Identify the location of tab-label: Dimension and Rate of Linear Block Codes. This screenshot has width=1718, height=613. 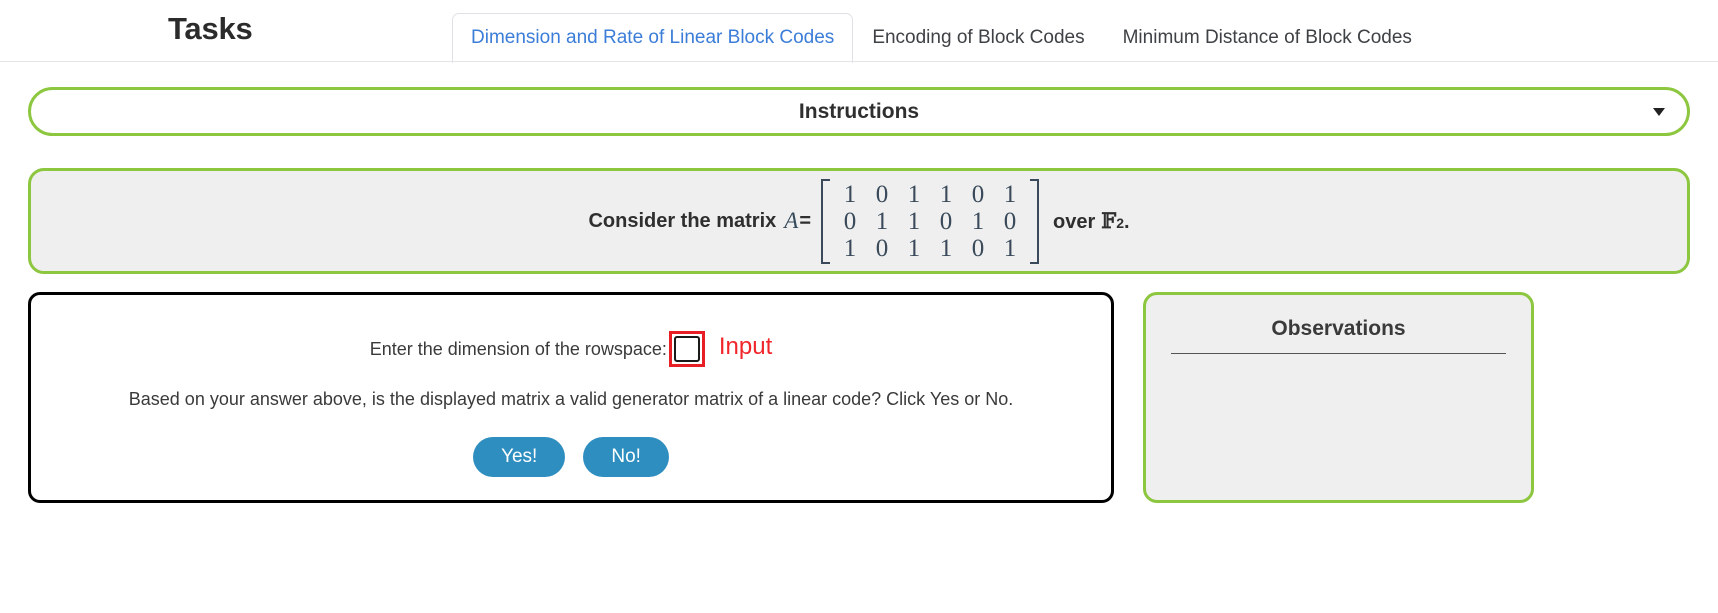
(653, 38).